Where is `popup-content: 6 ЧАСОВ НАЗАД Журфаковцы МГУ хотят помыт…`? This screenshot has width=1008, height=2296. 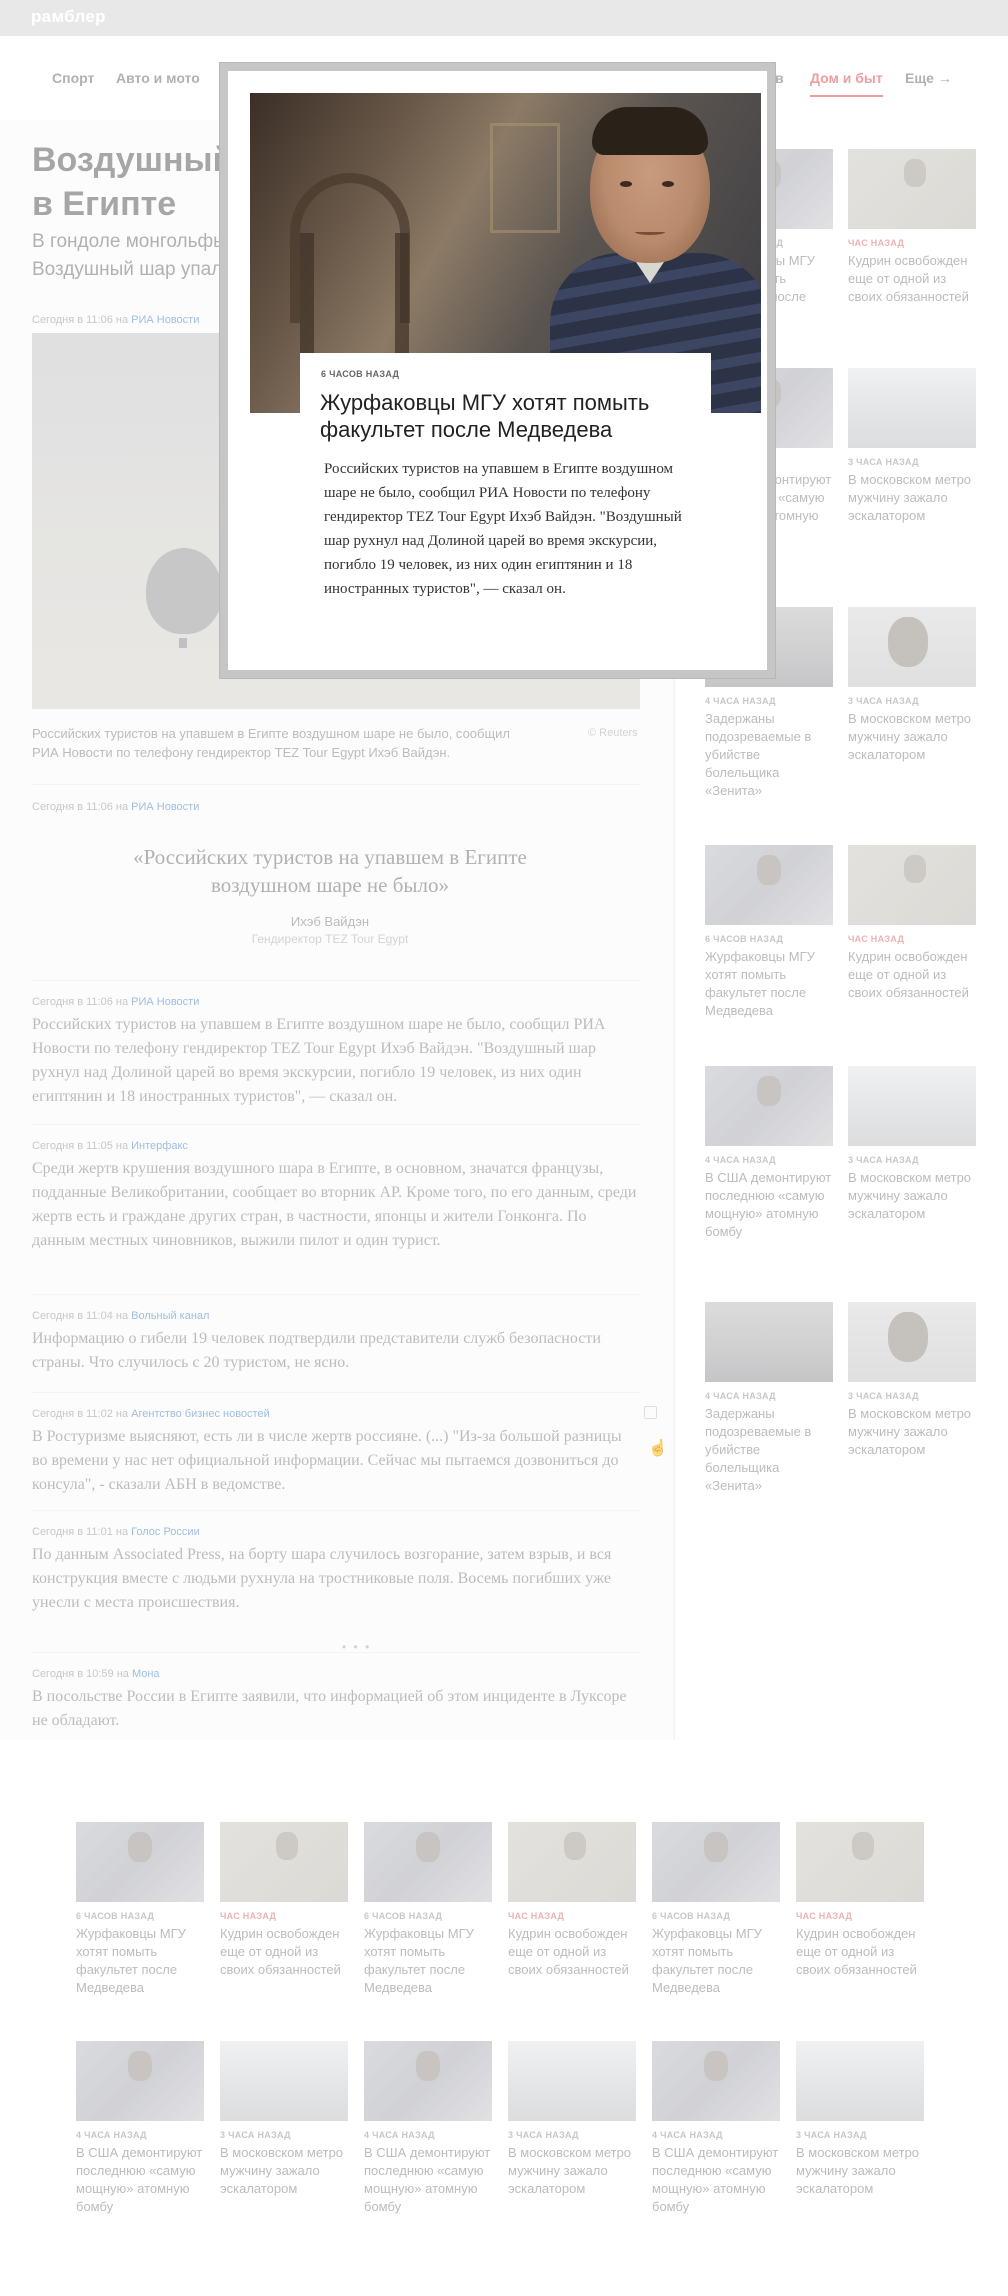 popup-content: 6 ЧАСОВ НАЗАД Журфаковцы МГУ хотят помыт… is located at coordinates (505, 503).